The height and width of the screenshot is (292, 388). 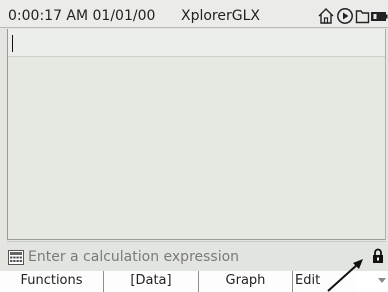 I want to click on graph-softkey: Graph, so click(x=246, y=281).